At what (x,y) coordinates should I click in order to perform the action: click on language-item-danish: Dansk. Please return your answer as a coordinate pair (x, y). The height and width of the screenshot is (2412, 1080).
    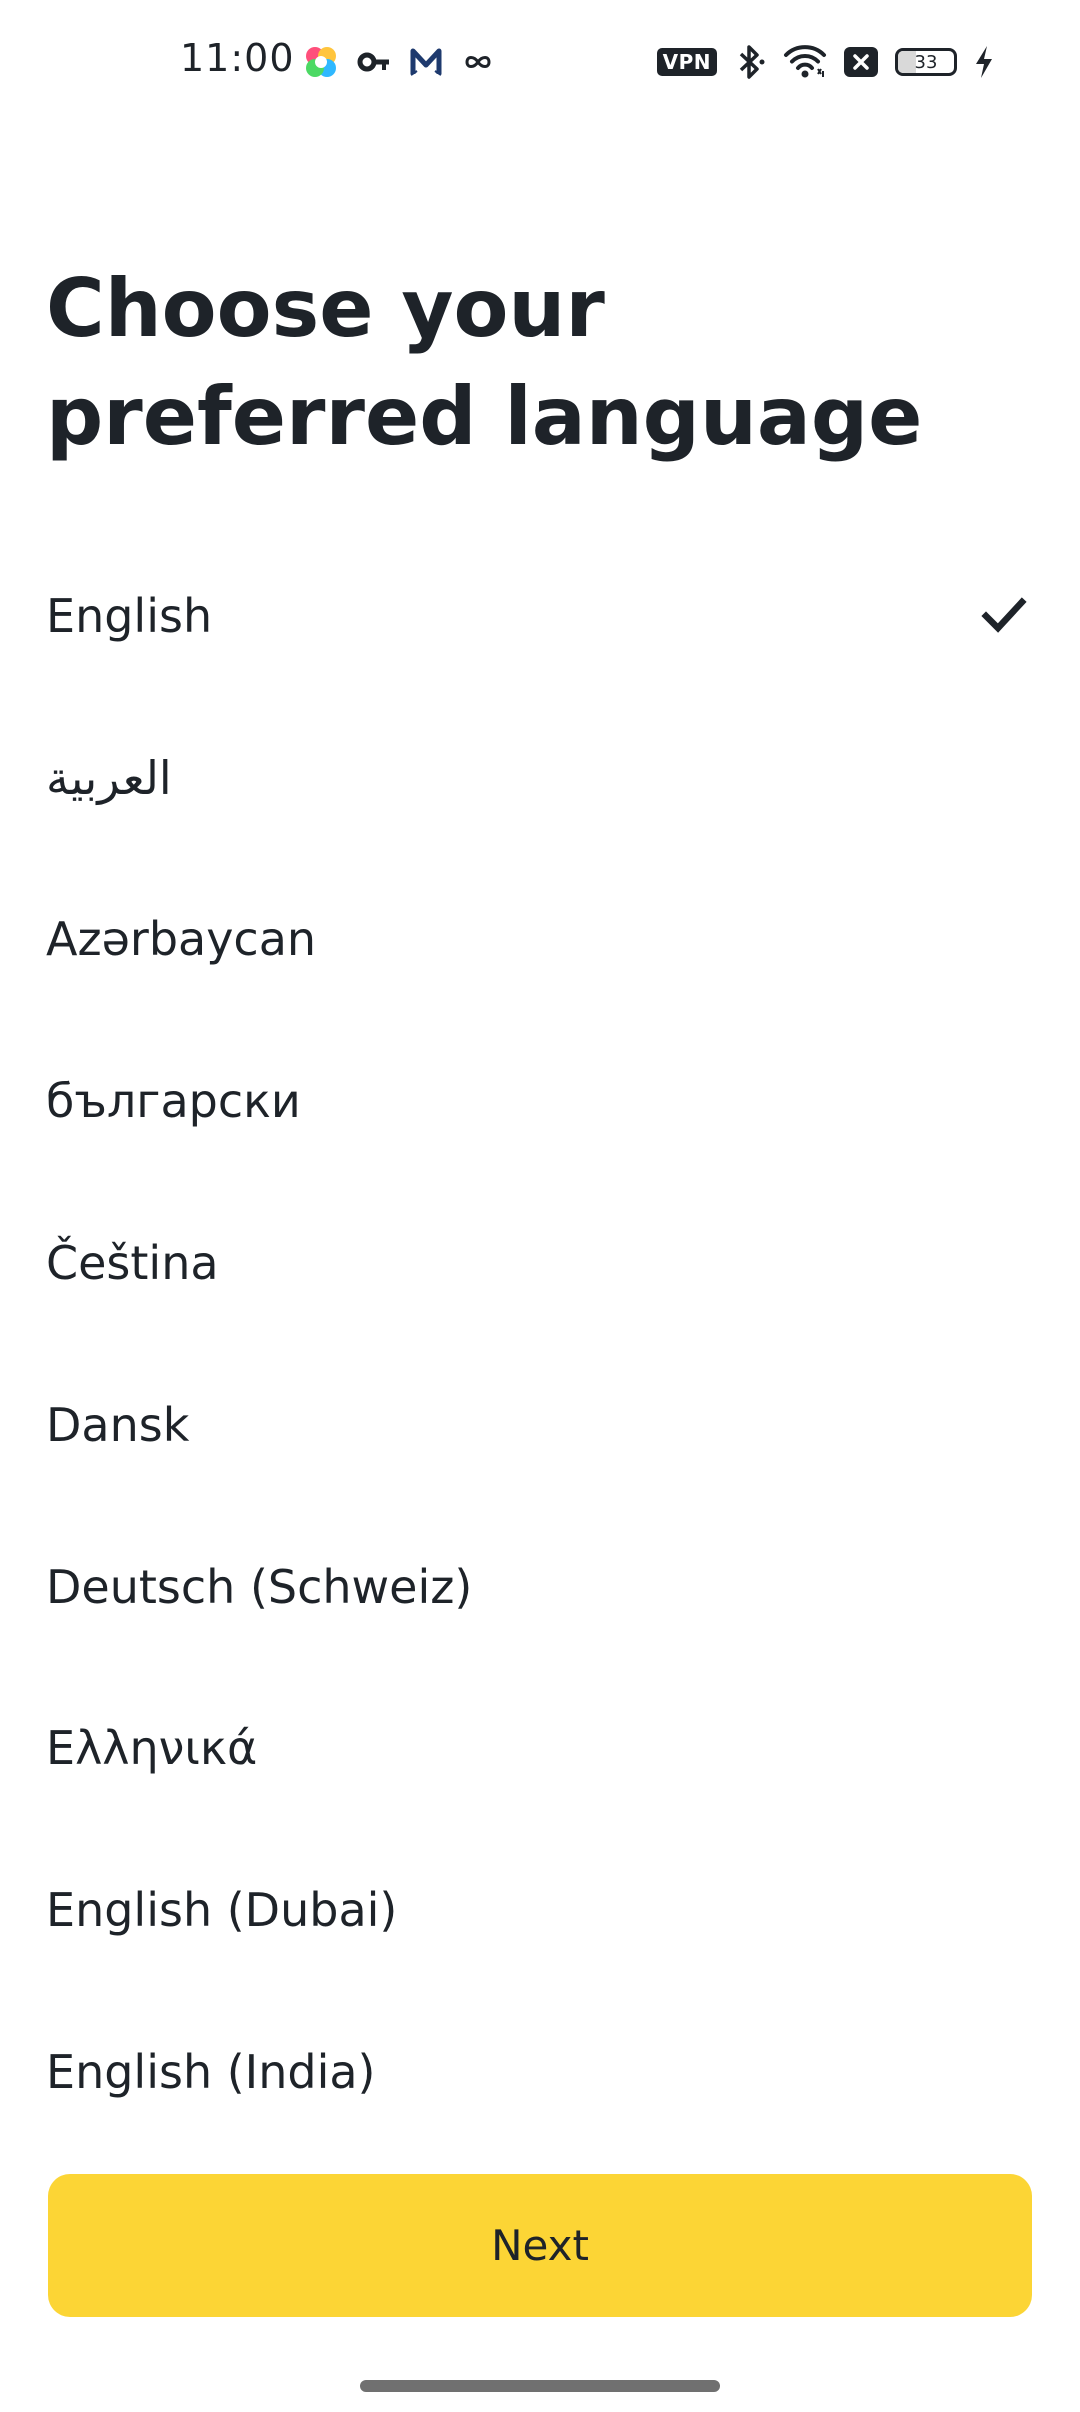
    Looking at the image, I should click on (540, 1425).